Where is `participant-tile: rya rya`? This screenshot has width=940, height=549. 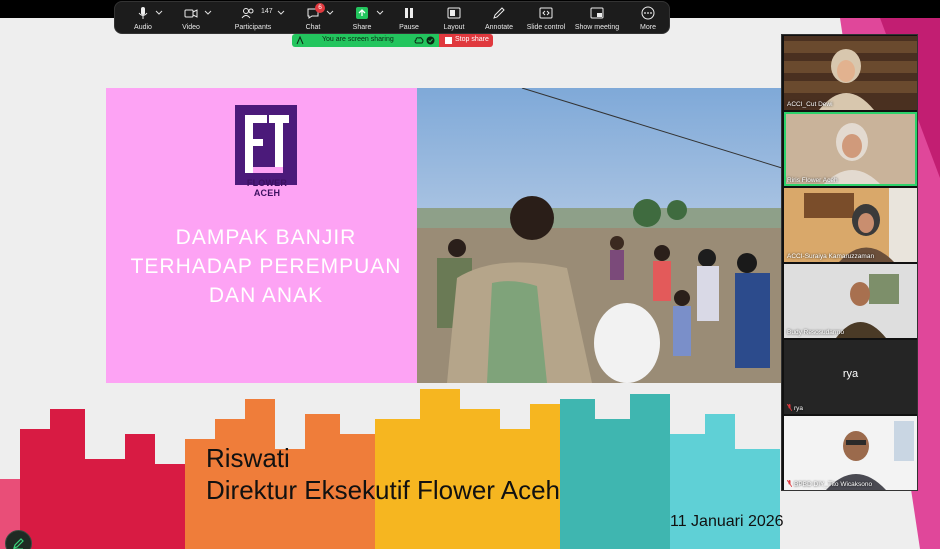
participant-tile: rya rya is located at coordinates (850, 377).